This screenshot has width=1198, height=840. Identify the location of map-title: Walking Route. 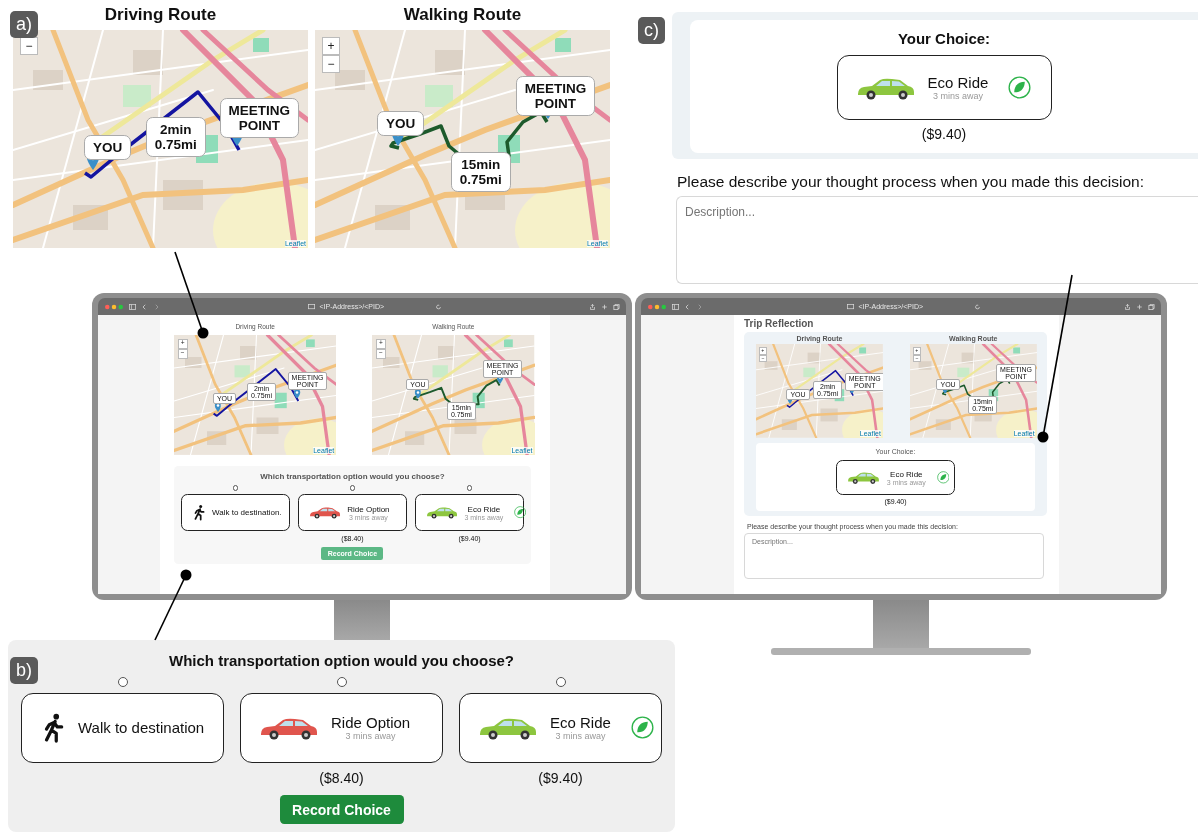
(462, 15).